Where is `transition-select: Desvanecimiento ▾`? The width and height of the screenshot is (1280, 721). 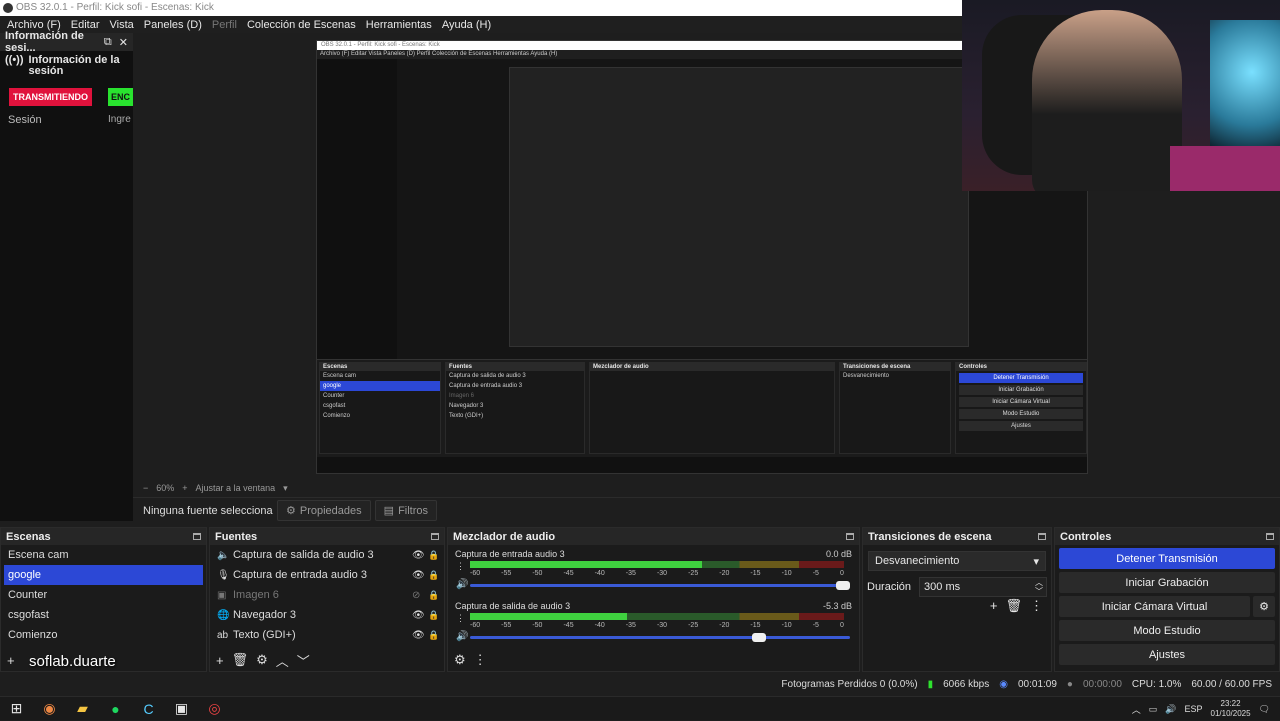 transition-select: Desvanecimiento ▾ is located at coordinates (957, 561).